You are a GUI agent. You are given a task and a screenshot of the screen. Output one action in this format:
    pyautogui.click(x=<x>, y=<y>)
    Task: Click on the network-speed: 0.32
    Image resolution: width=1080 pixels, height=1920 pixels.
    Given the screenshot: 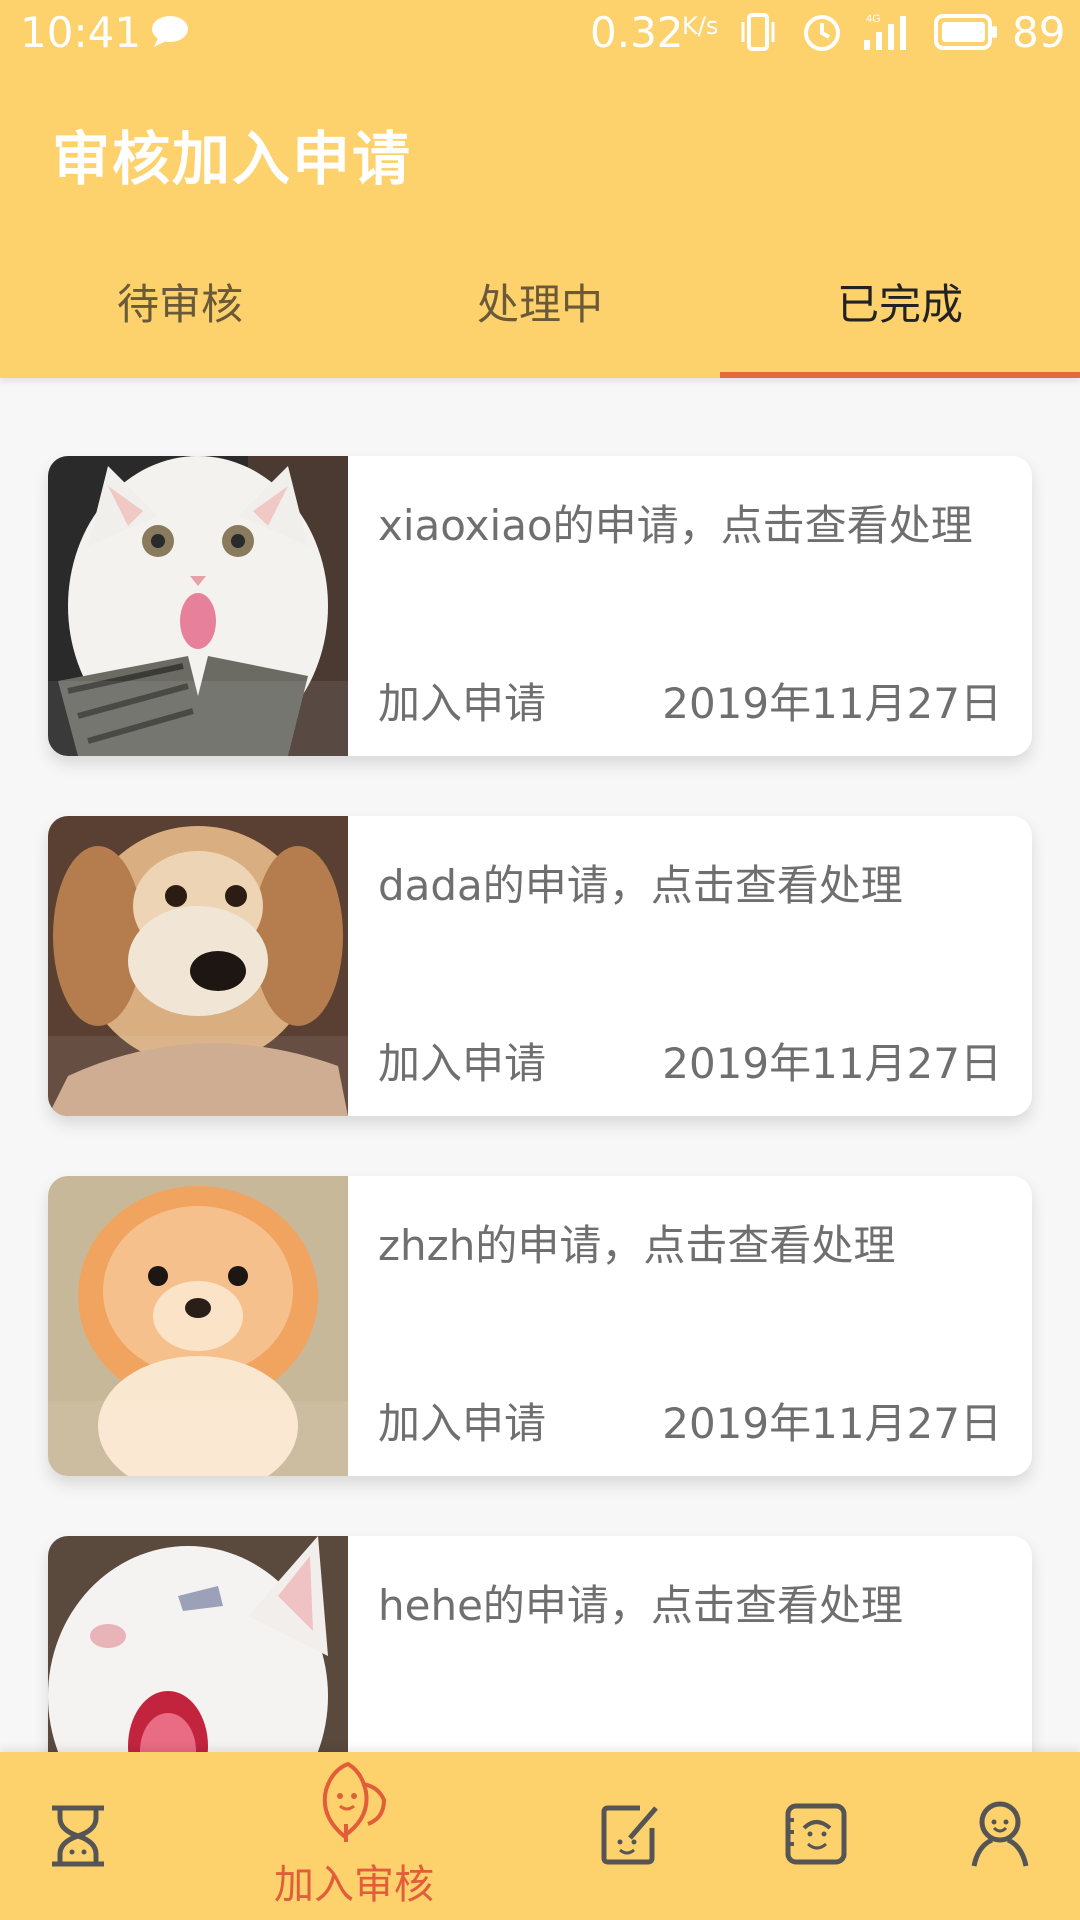 What is the action you would take?
    pyautogui.click(x=637, y=32)
    